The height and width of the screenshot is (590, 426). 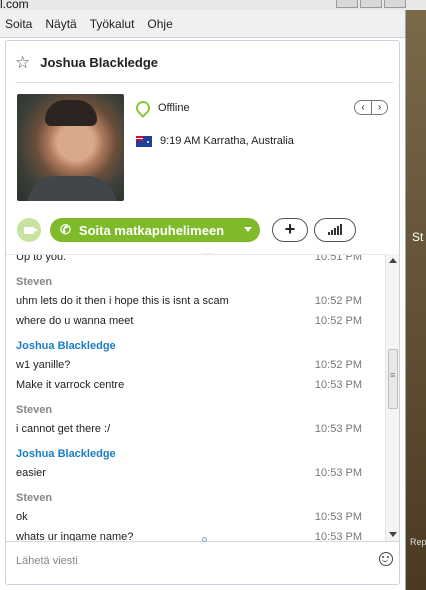 What do you see at coordinates (213, 5) in the screenshot?
I see `desktop-top-bar: l.com` at bounding box center [213, 5].